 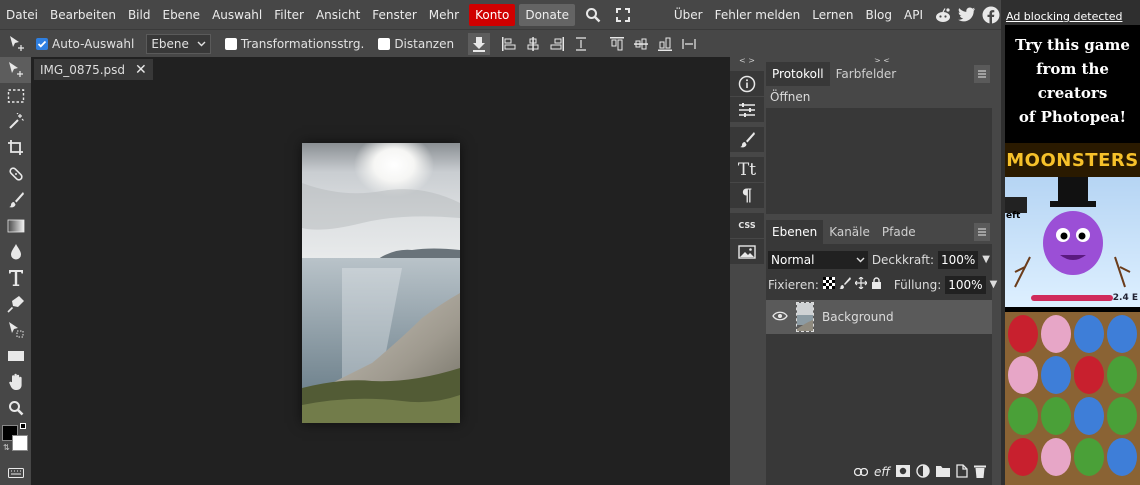 What do you see at coordinates (798, 74) in the screenshot?
I see `tab-protokoll: Protokoll` at bounding box center [798, 74].